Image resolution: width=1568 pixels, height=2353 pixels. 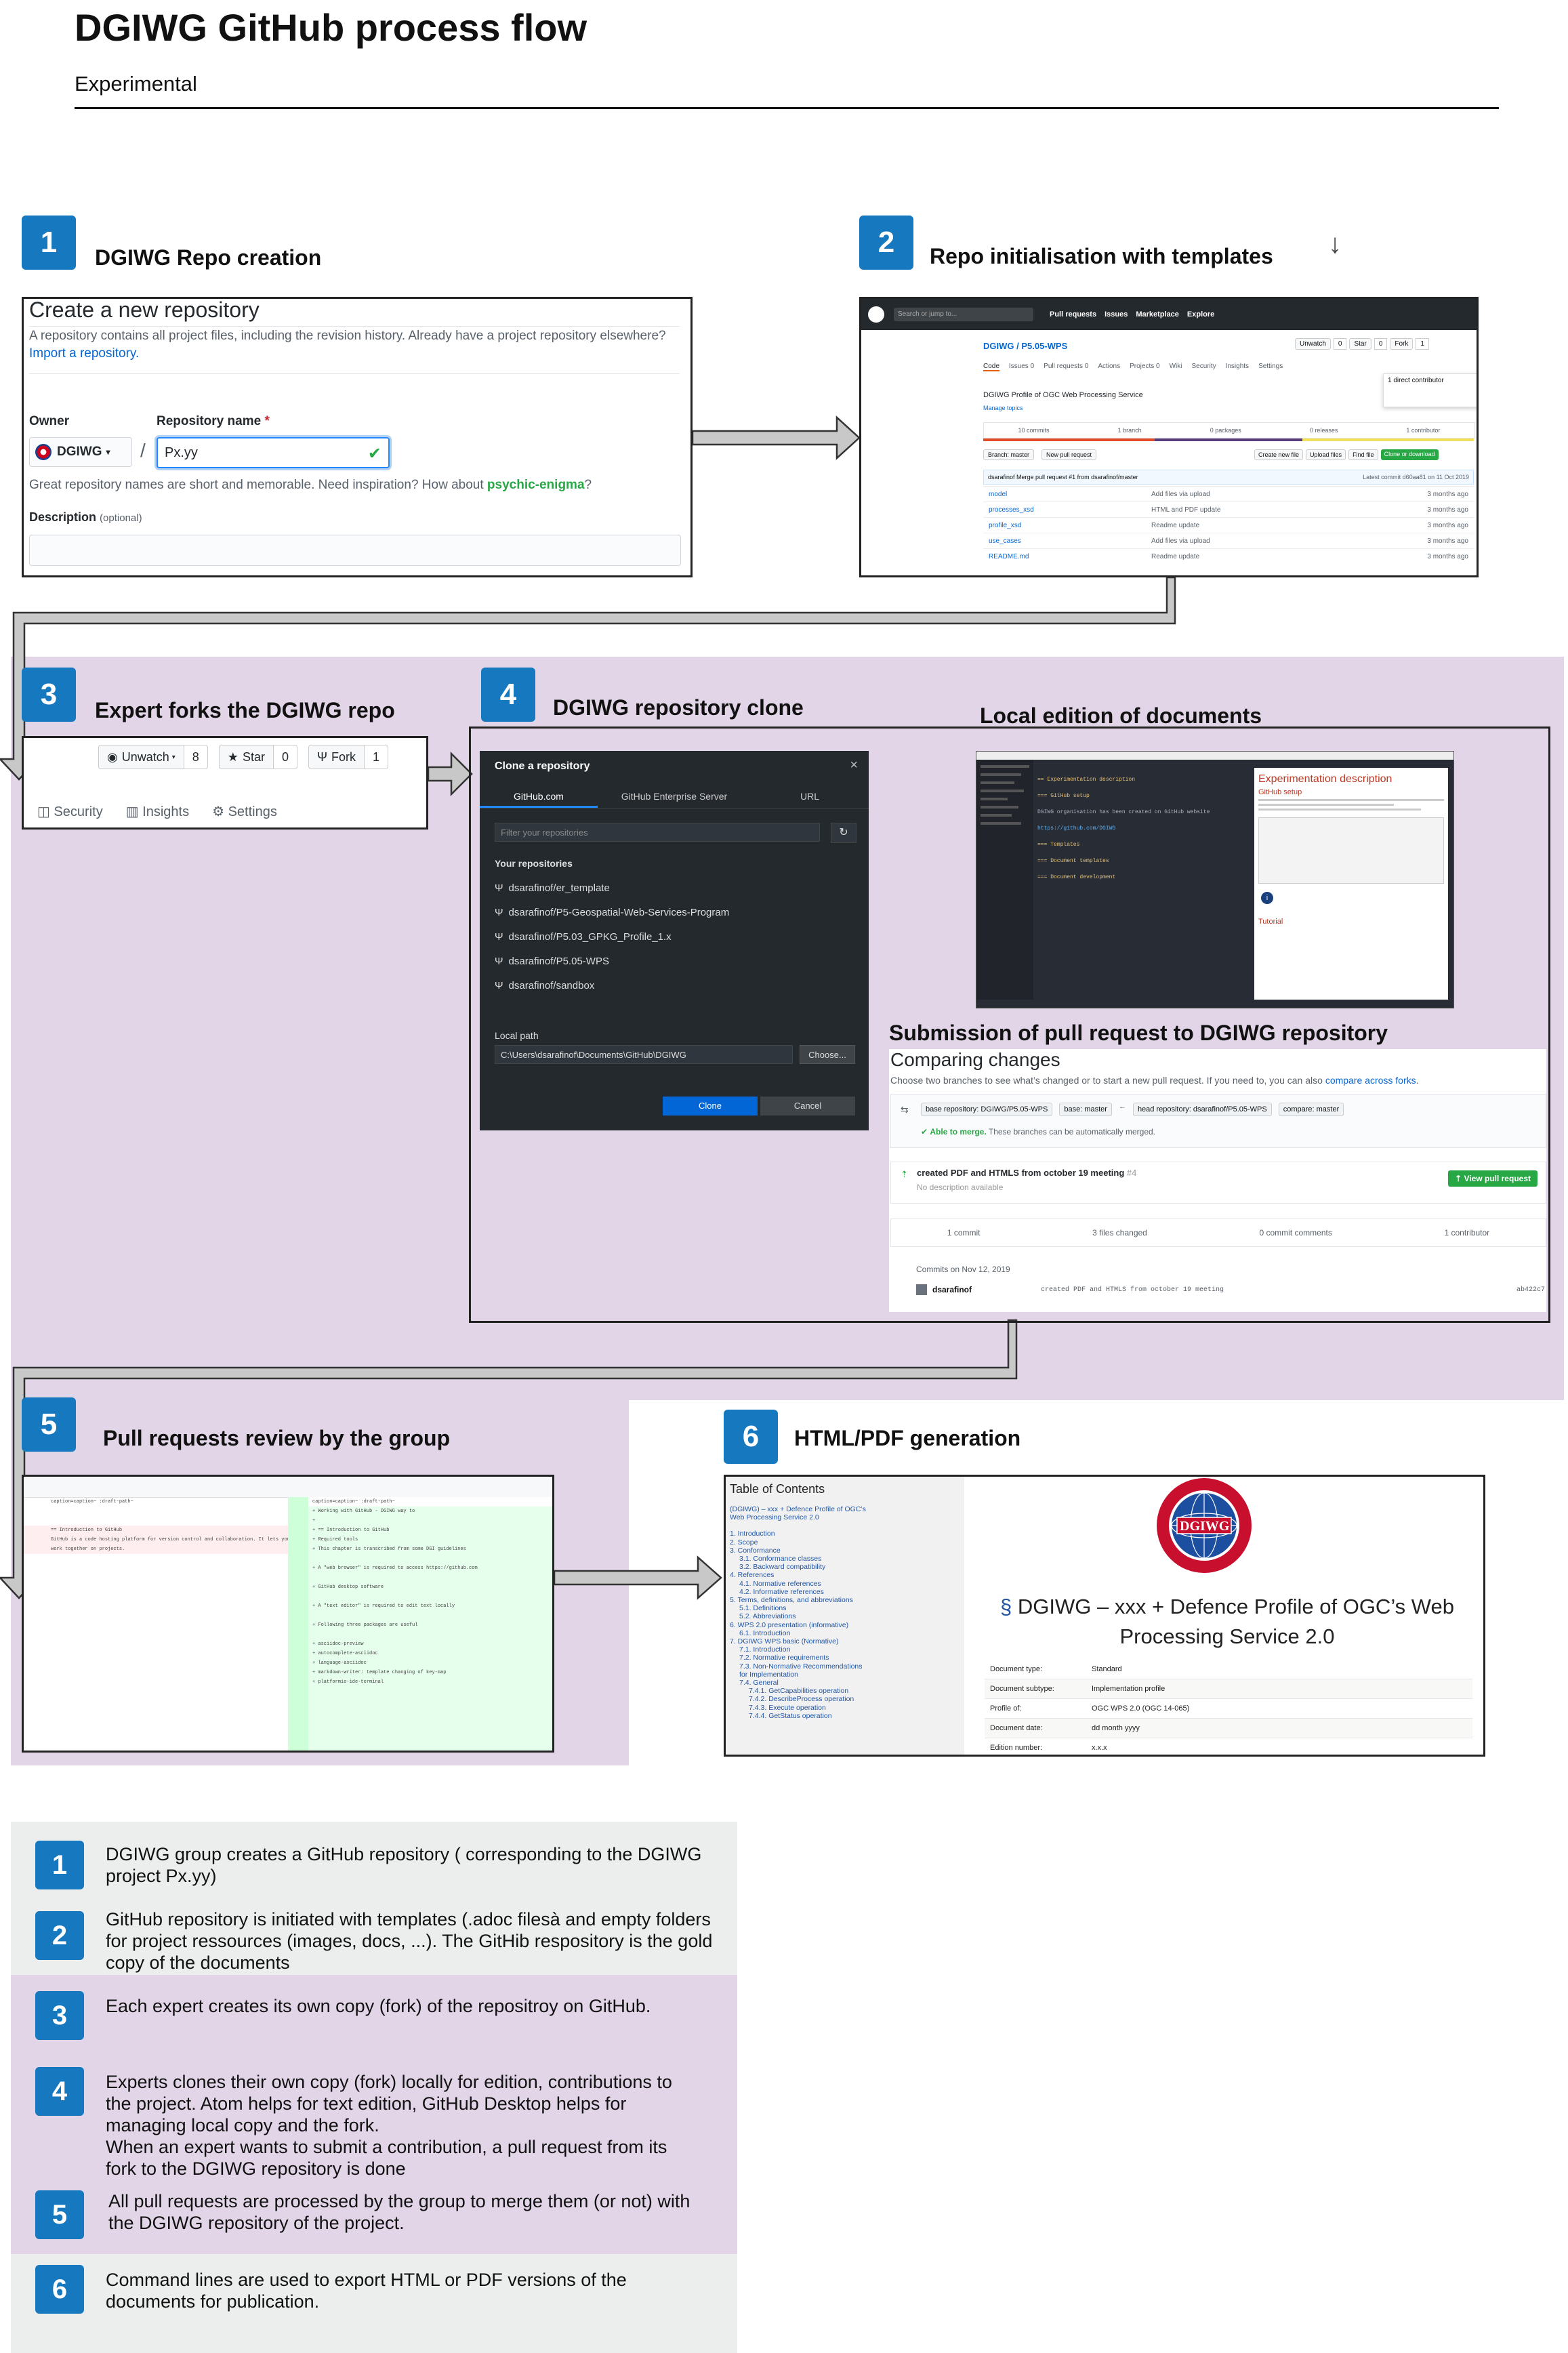 I want to click on stat-branch: 1 branch, so click(x=1130, y=430).